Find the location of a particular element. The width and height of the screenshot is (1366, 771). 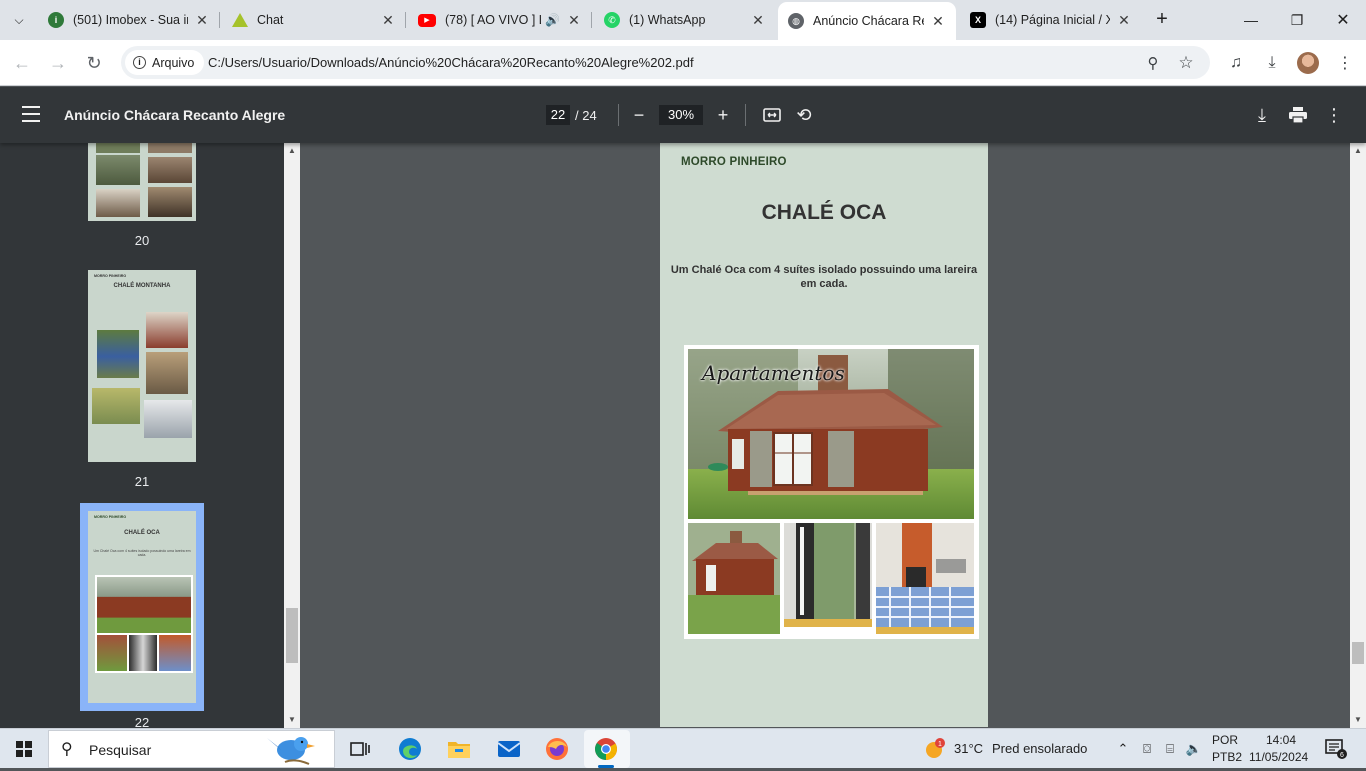

page-number-input: 22 is located at coordinates (558, 115).